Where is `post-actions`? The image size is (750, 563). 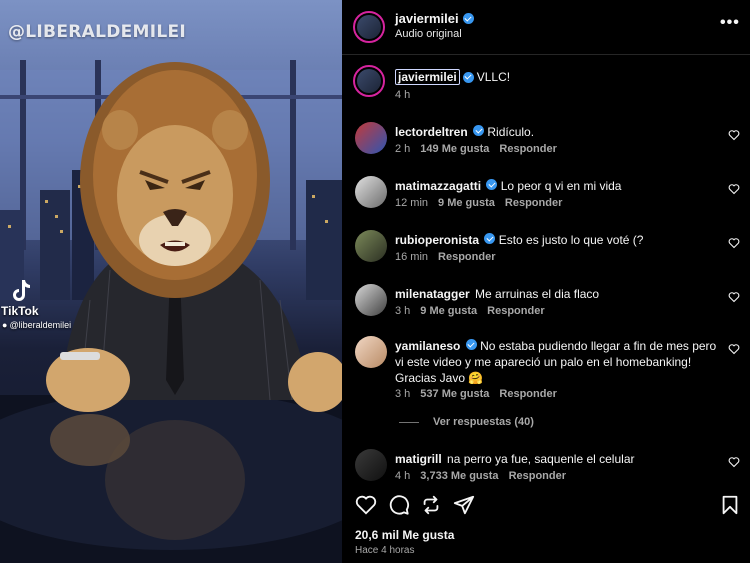
post-actions is located at coordinates (546, 506).